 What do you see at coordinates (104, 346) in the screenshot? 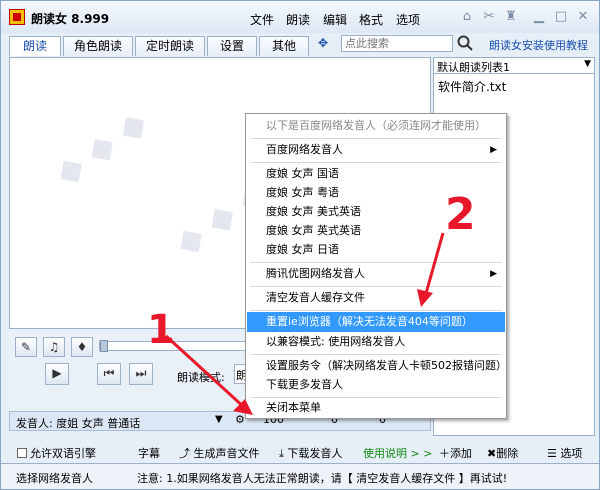
I see `progress-knob` at bounding box center [104, 346].